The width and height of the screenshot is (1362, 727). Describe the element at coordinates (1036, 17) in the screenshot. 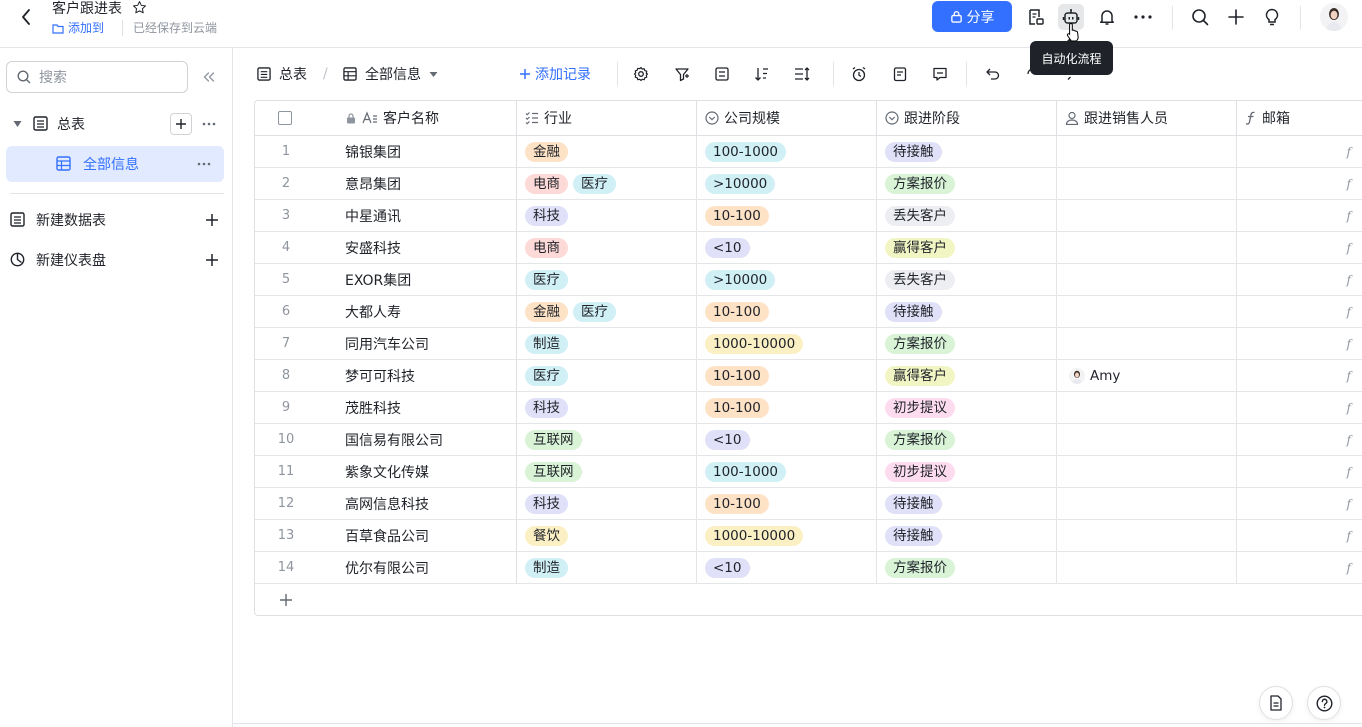

I see `doc-info-icon` at that location.